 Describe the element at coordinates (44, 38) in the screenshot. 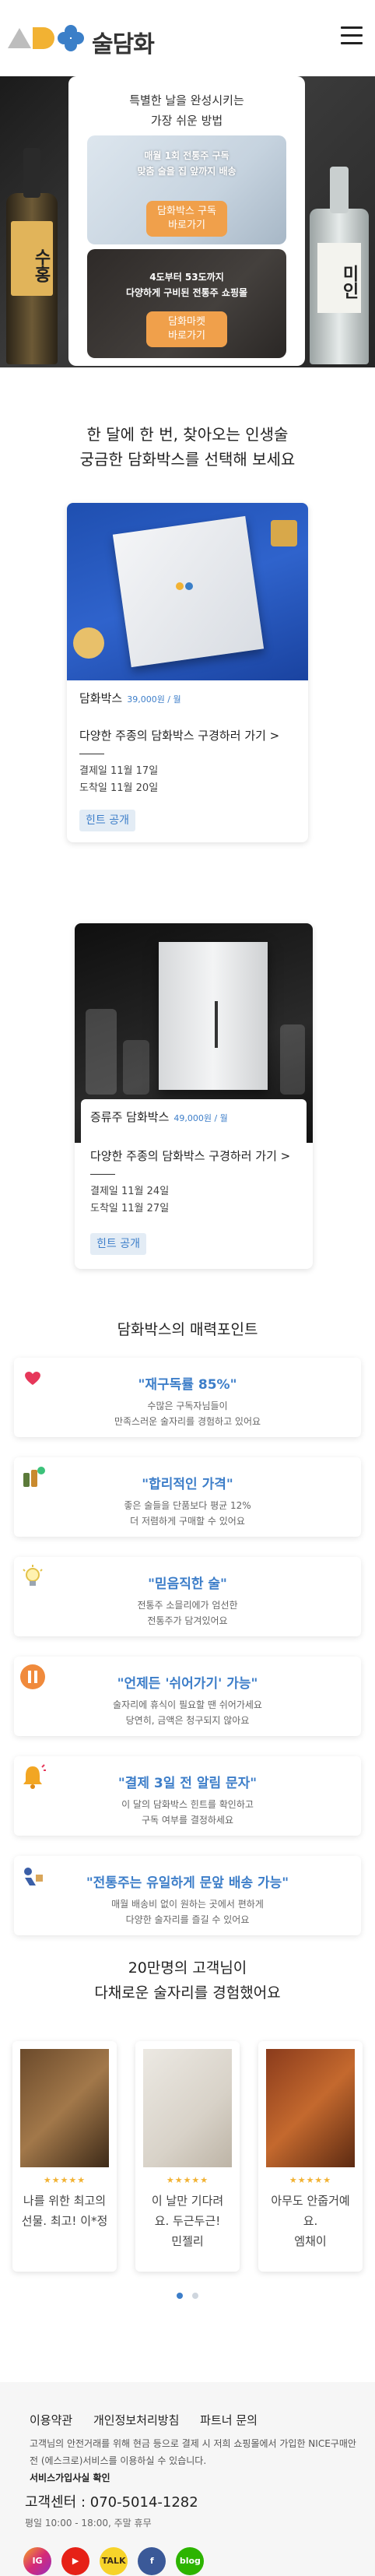

I see `logo-halfcircle-icon` at that location.